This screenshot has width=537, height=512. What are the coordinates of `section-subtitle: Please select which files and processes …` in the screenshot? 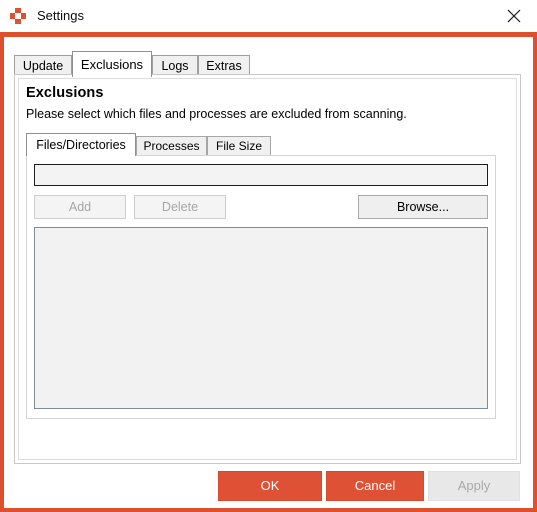 It's located at (216, 114).